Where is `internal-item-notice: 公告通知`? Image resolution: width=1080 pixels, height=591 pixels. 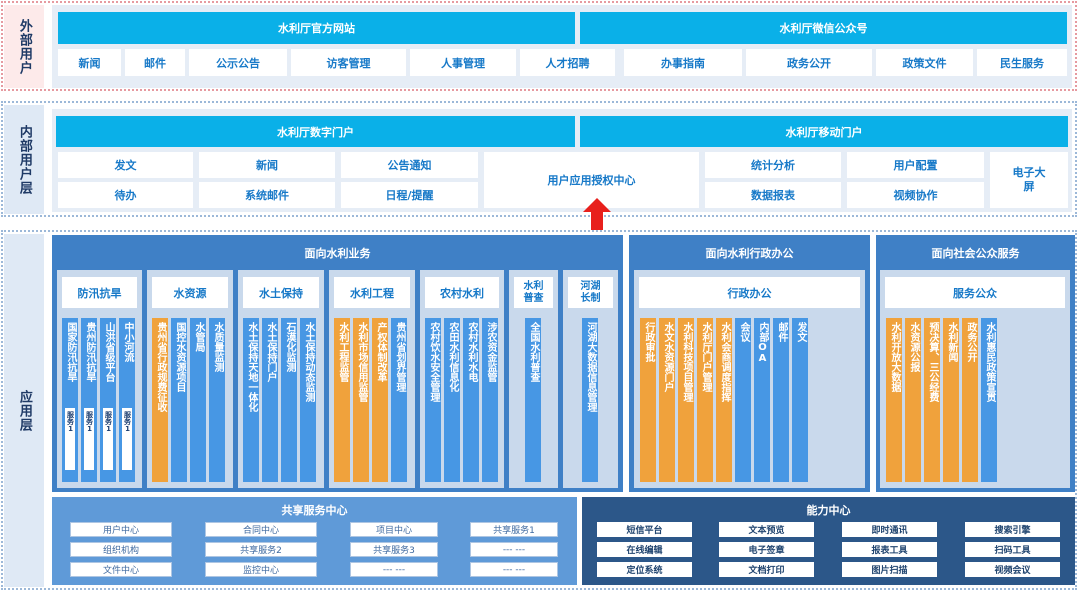 internal-item-notice: 公告通知 is located at coordinates (409, 165).